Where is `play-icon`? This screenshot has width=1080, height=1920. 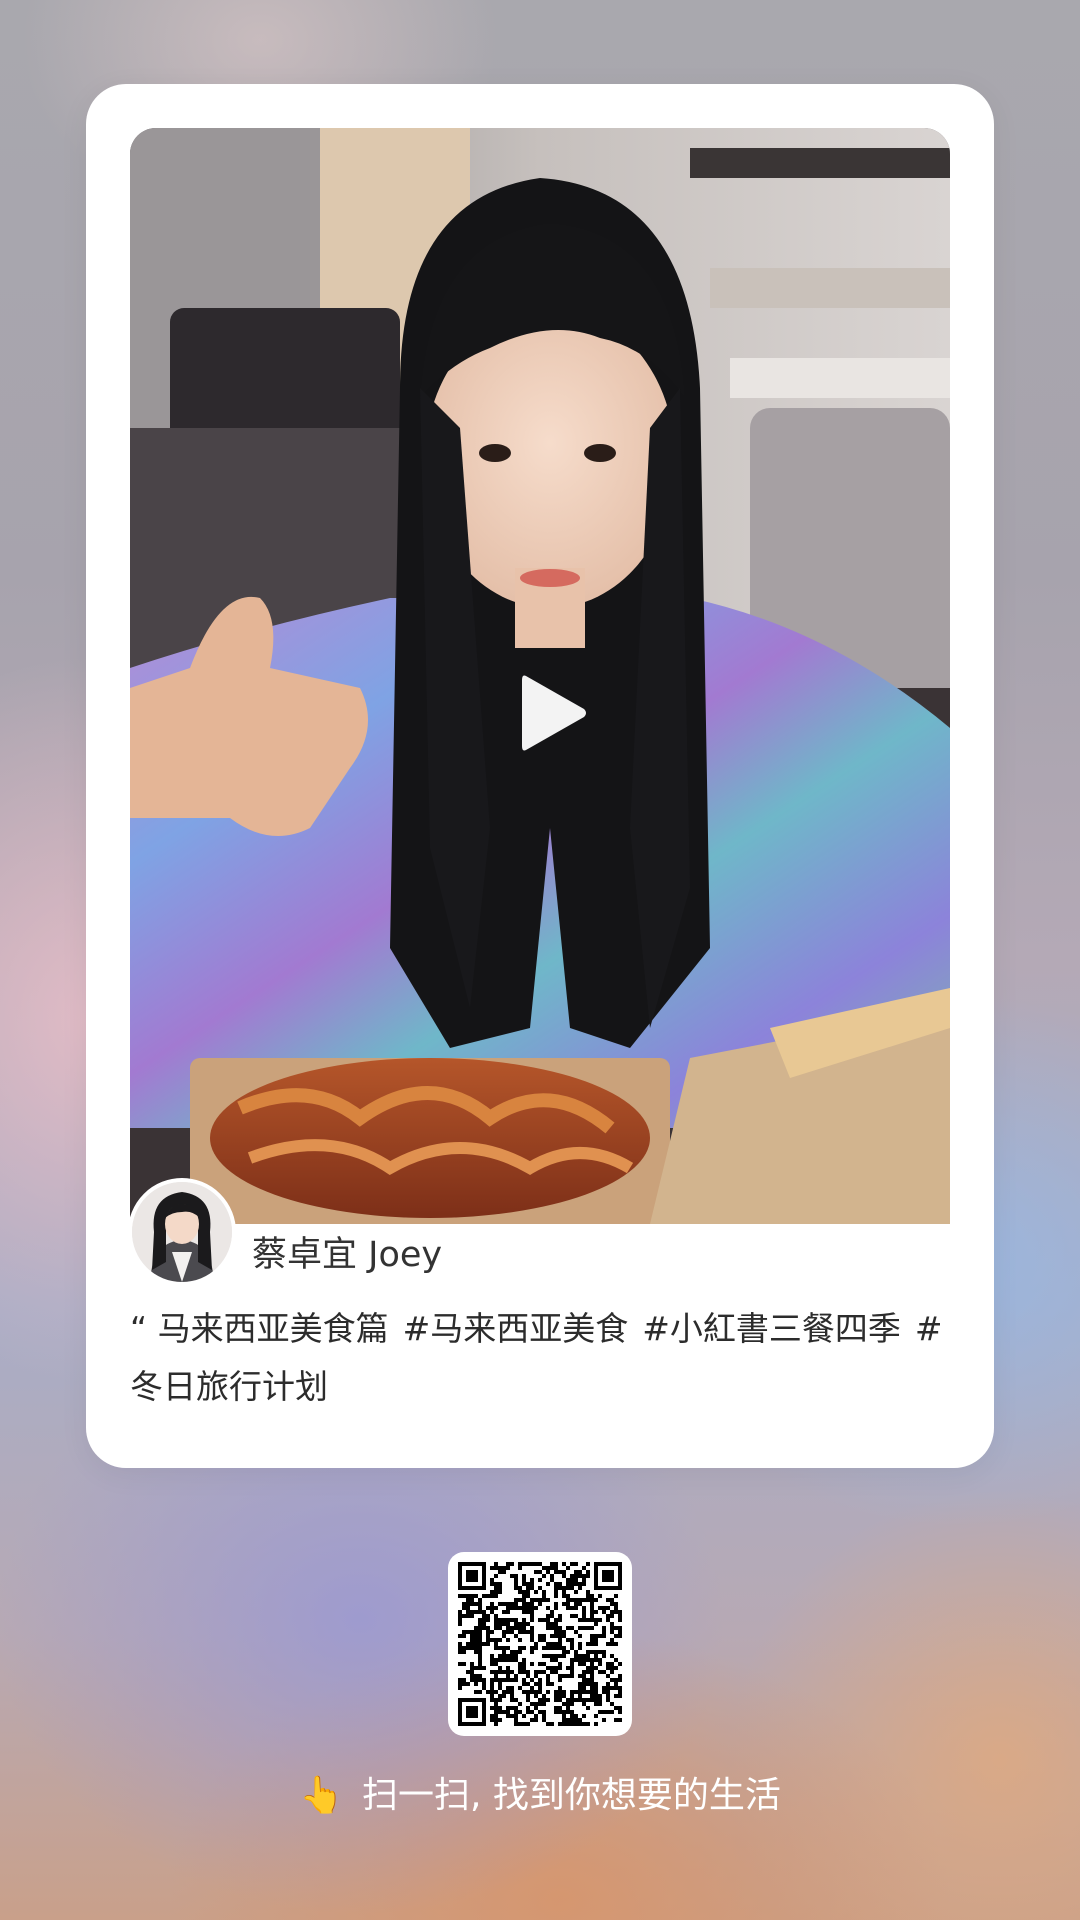 play-icon is located at coordinates (552, 713).